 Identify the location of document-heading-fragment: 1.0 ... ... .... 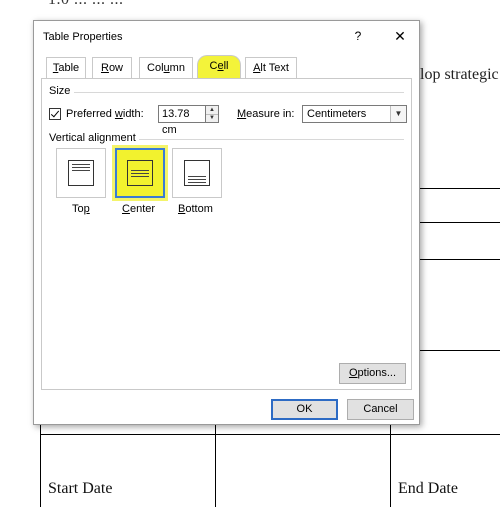
(86, 4).